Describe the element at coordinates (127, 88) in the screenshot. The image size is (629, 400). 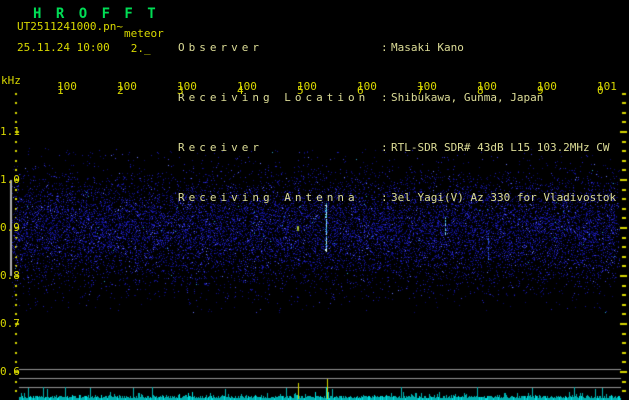
I see `x-tick-label: 100 2` at that location.